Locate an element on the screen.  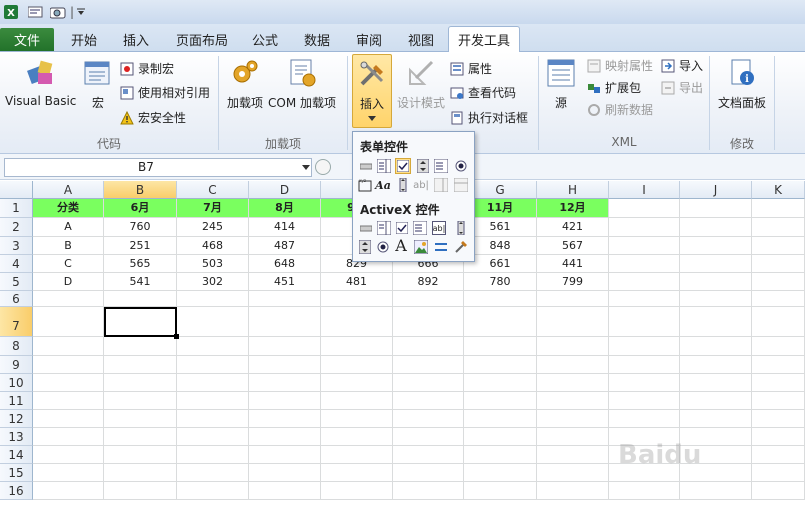
column-header-h: H is located at coordinates (573, 190).